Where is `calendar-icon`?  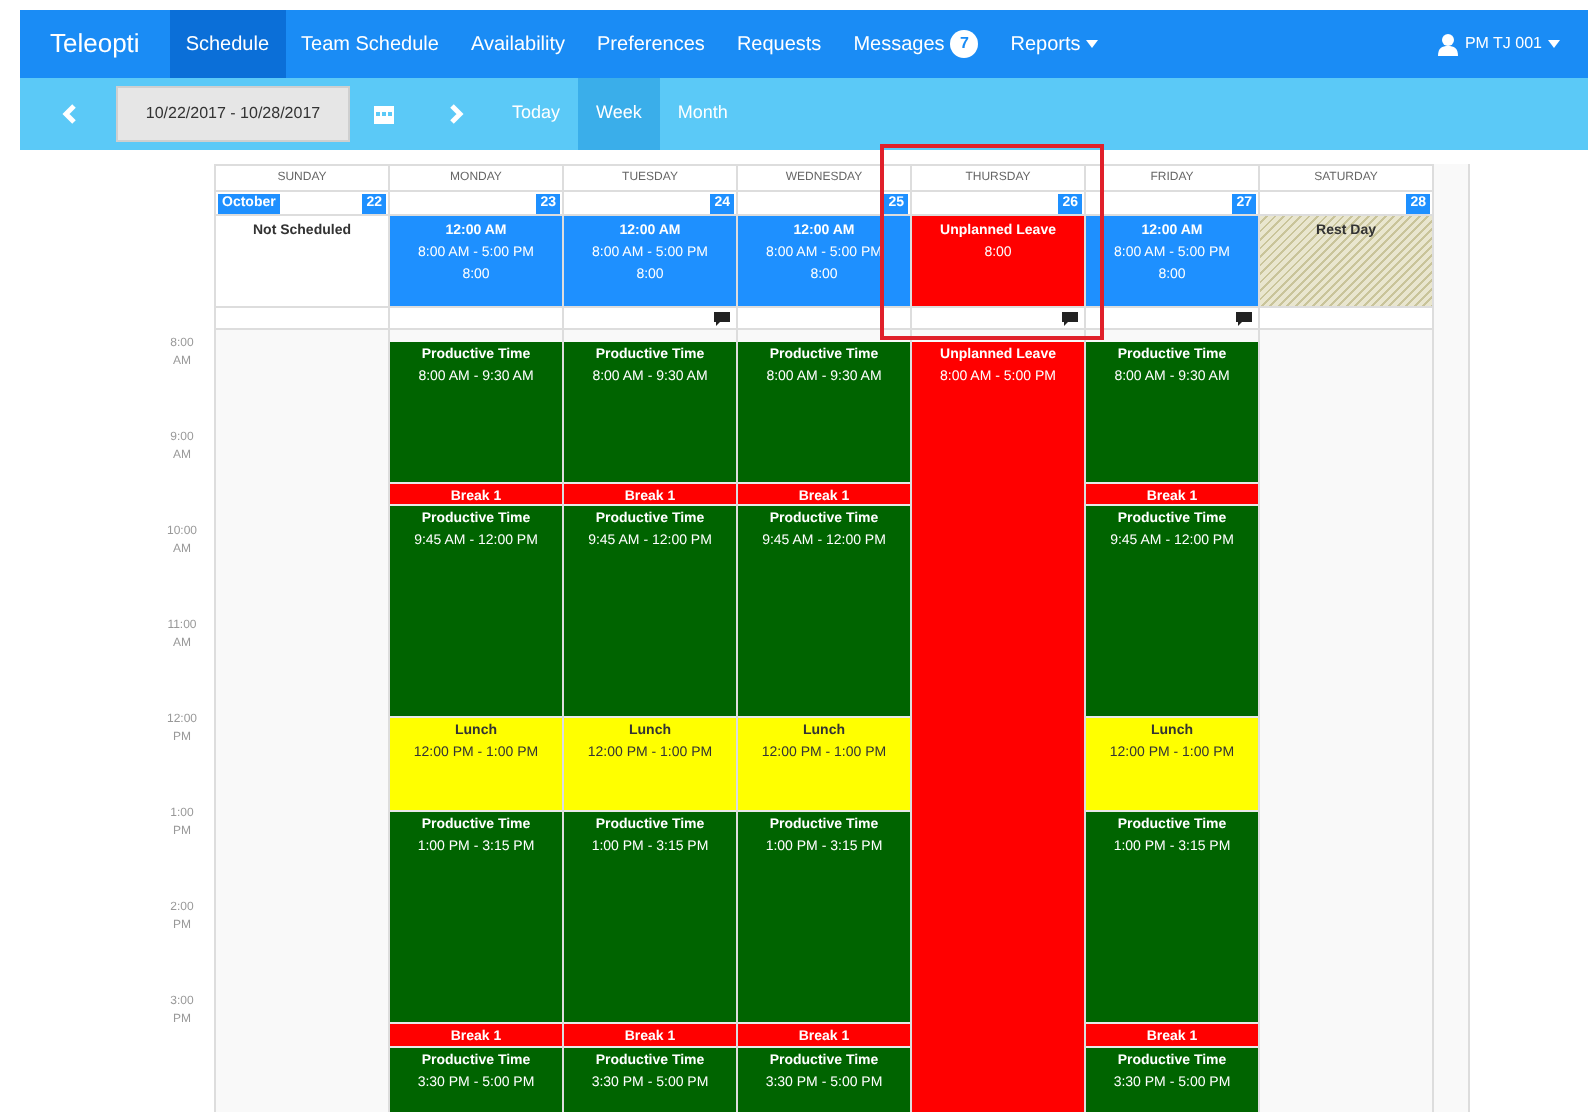
calendar-icon is located at coordinates (384, 114).